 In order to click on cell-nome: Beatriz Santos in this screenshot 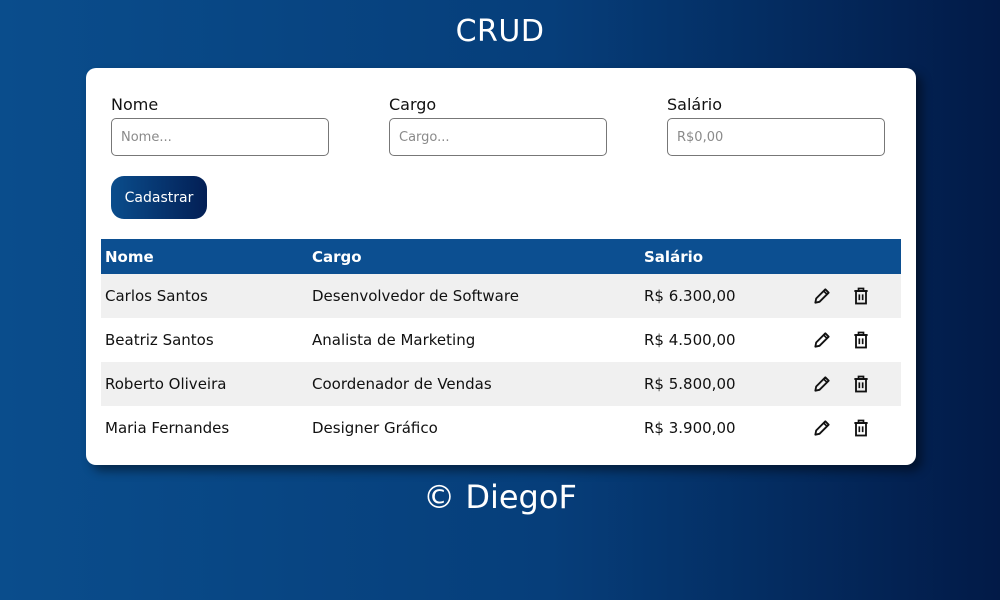, I will do `click(159, 340)`.